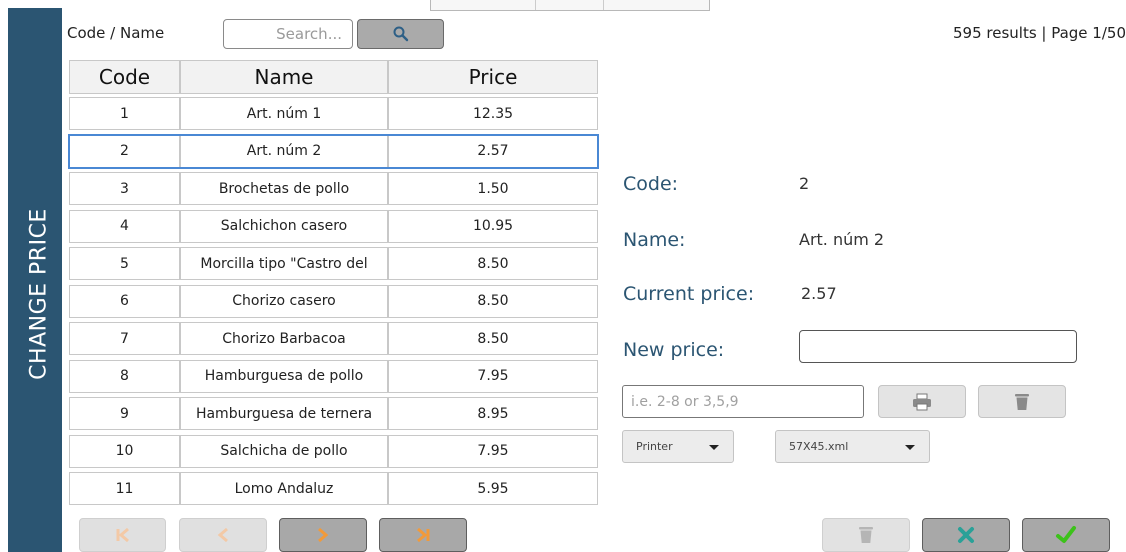 The height and width of the screenshot is (552, 1126). I want to click on cell-code: 4, so click(124, 226).